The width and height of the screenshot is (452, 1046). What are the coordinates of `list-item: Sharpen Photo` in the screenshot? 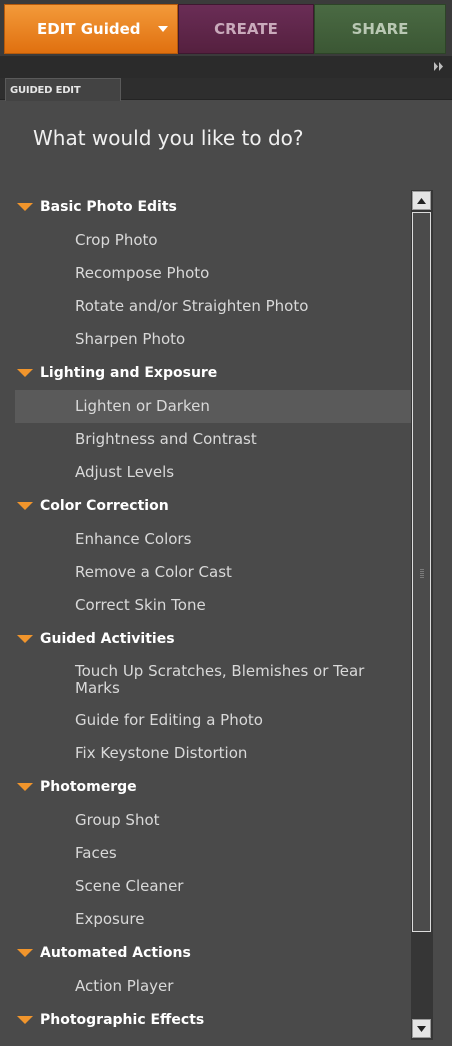 It's located at (213, 339).